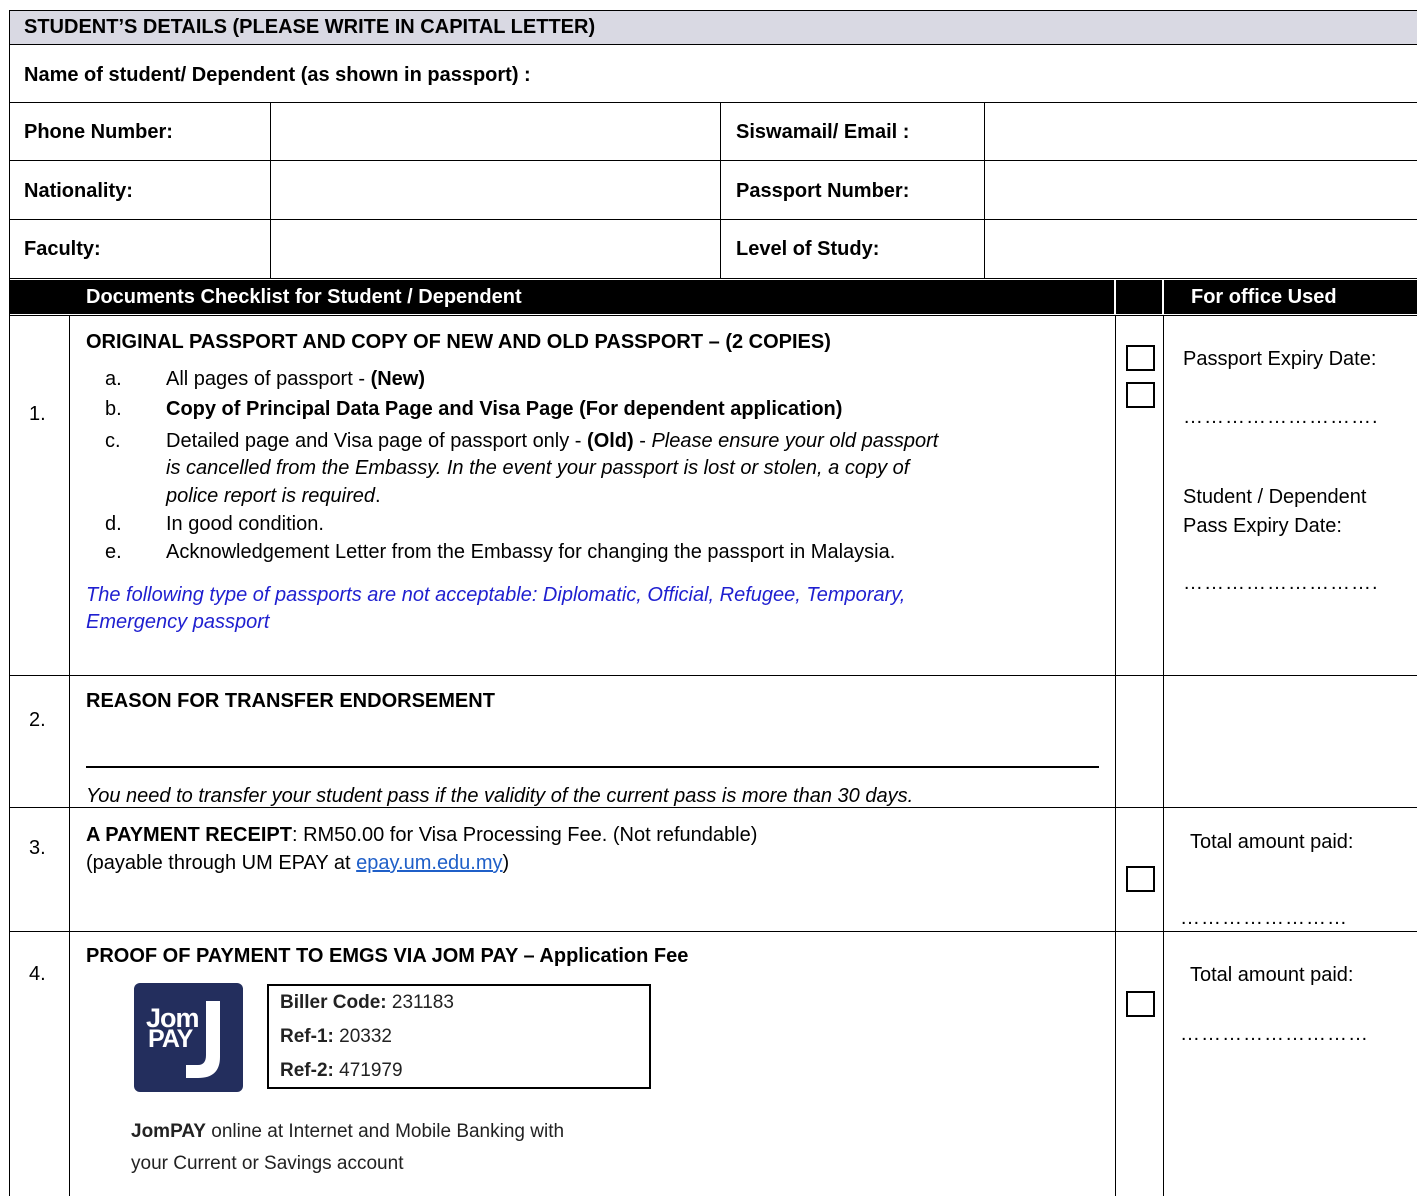 The width and height of the screenshot is (1417, 1196). What do you see at coordinates (429, 863) in the screenshot?
I see `epay-link: epay.um.edu.my` at bounding box center [429, 863].